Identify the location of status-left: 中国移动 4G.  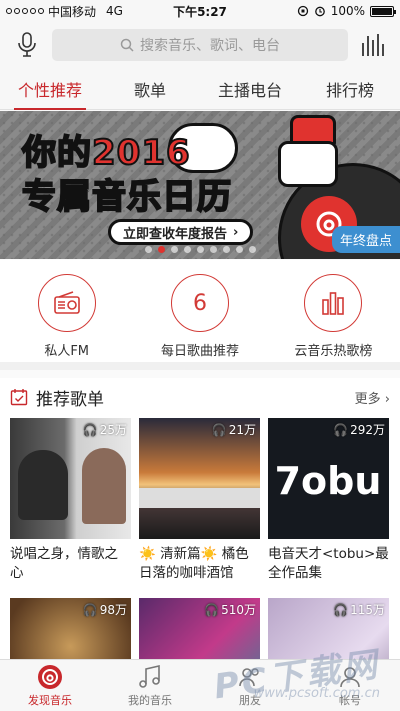
(76, 11).